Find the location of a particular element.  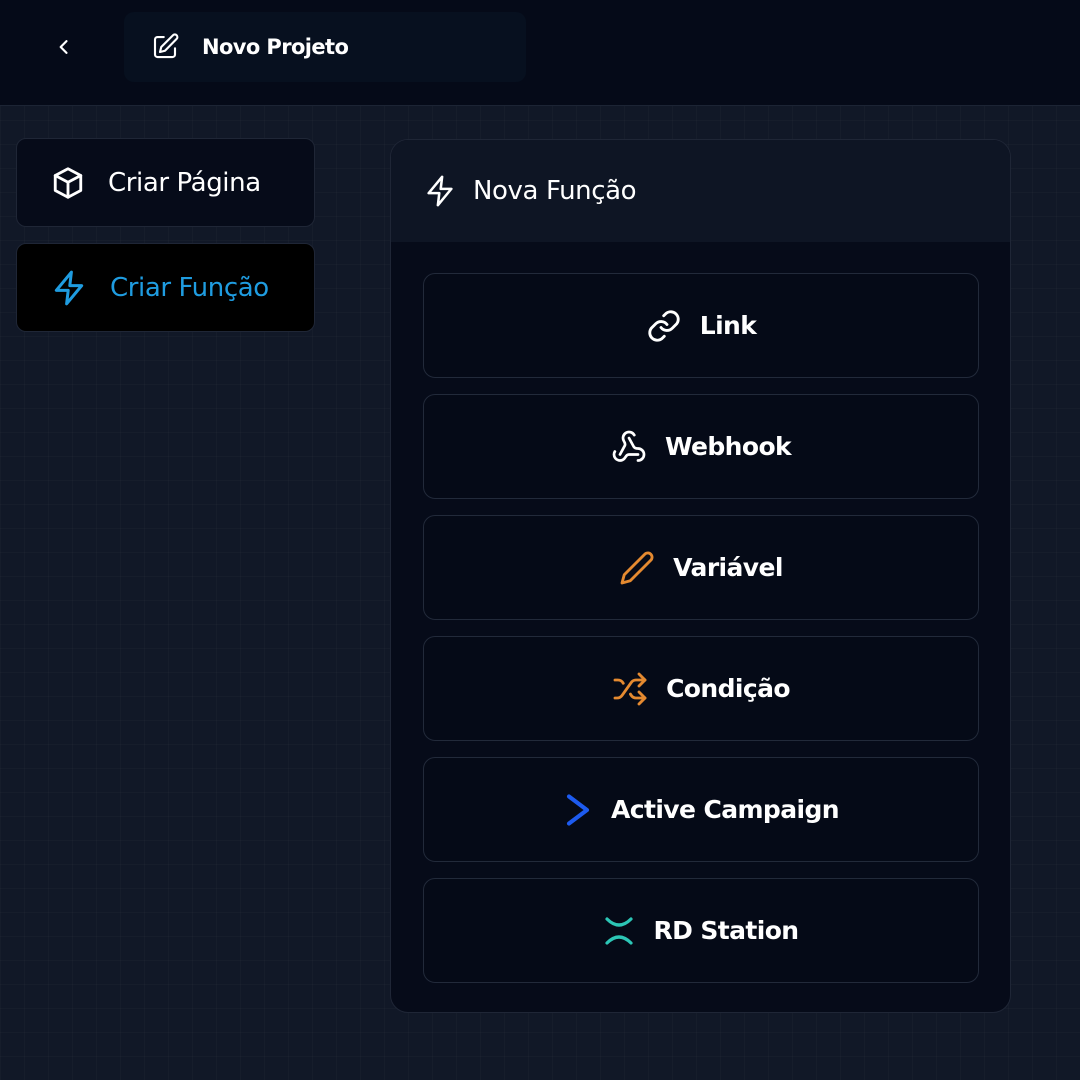

option-label: Condição is located at coordinates (728, 688).